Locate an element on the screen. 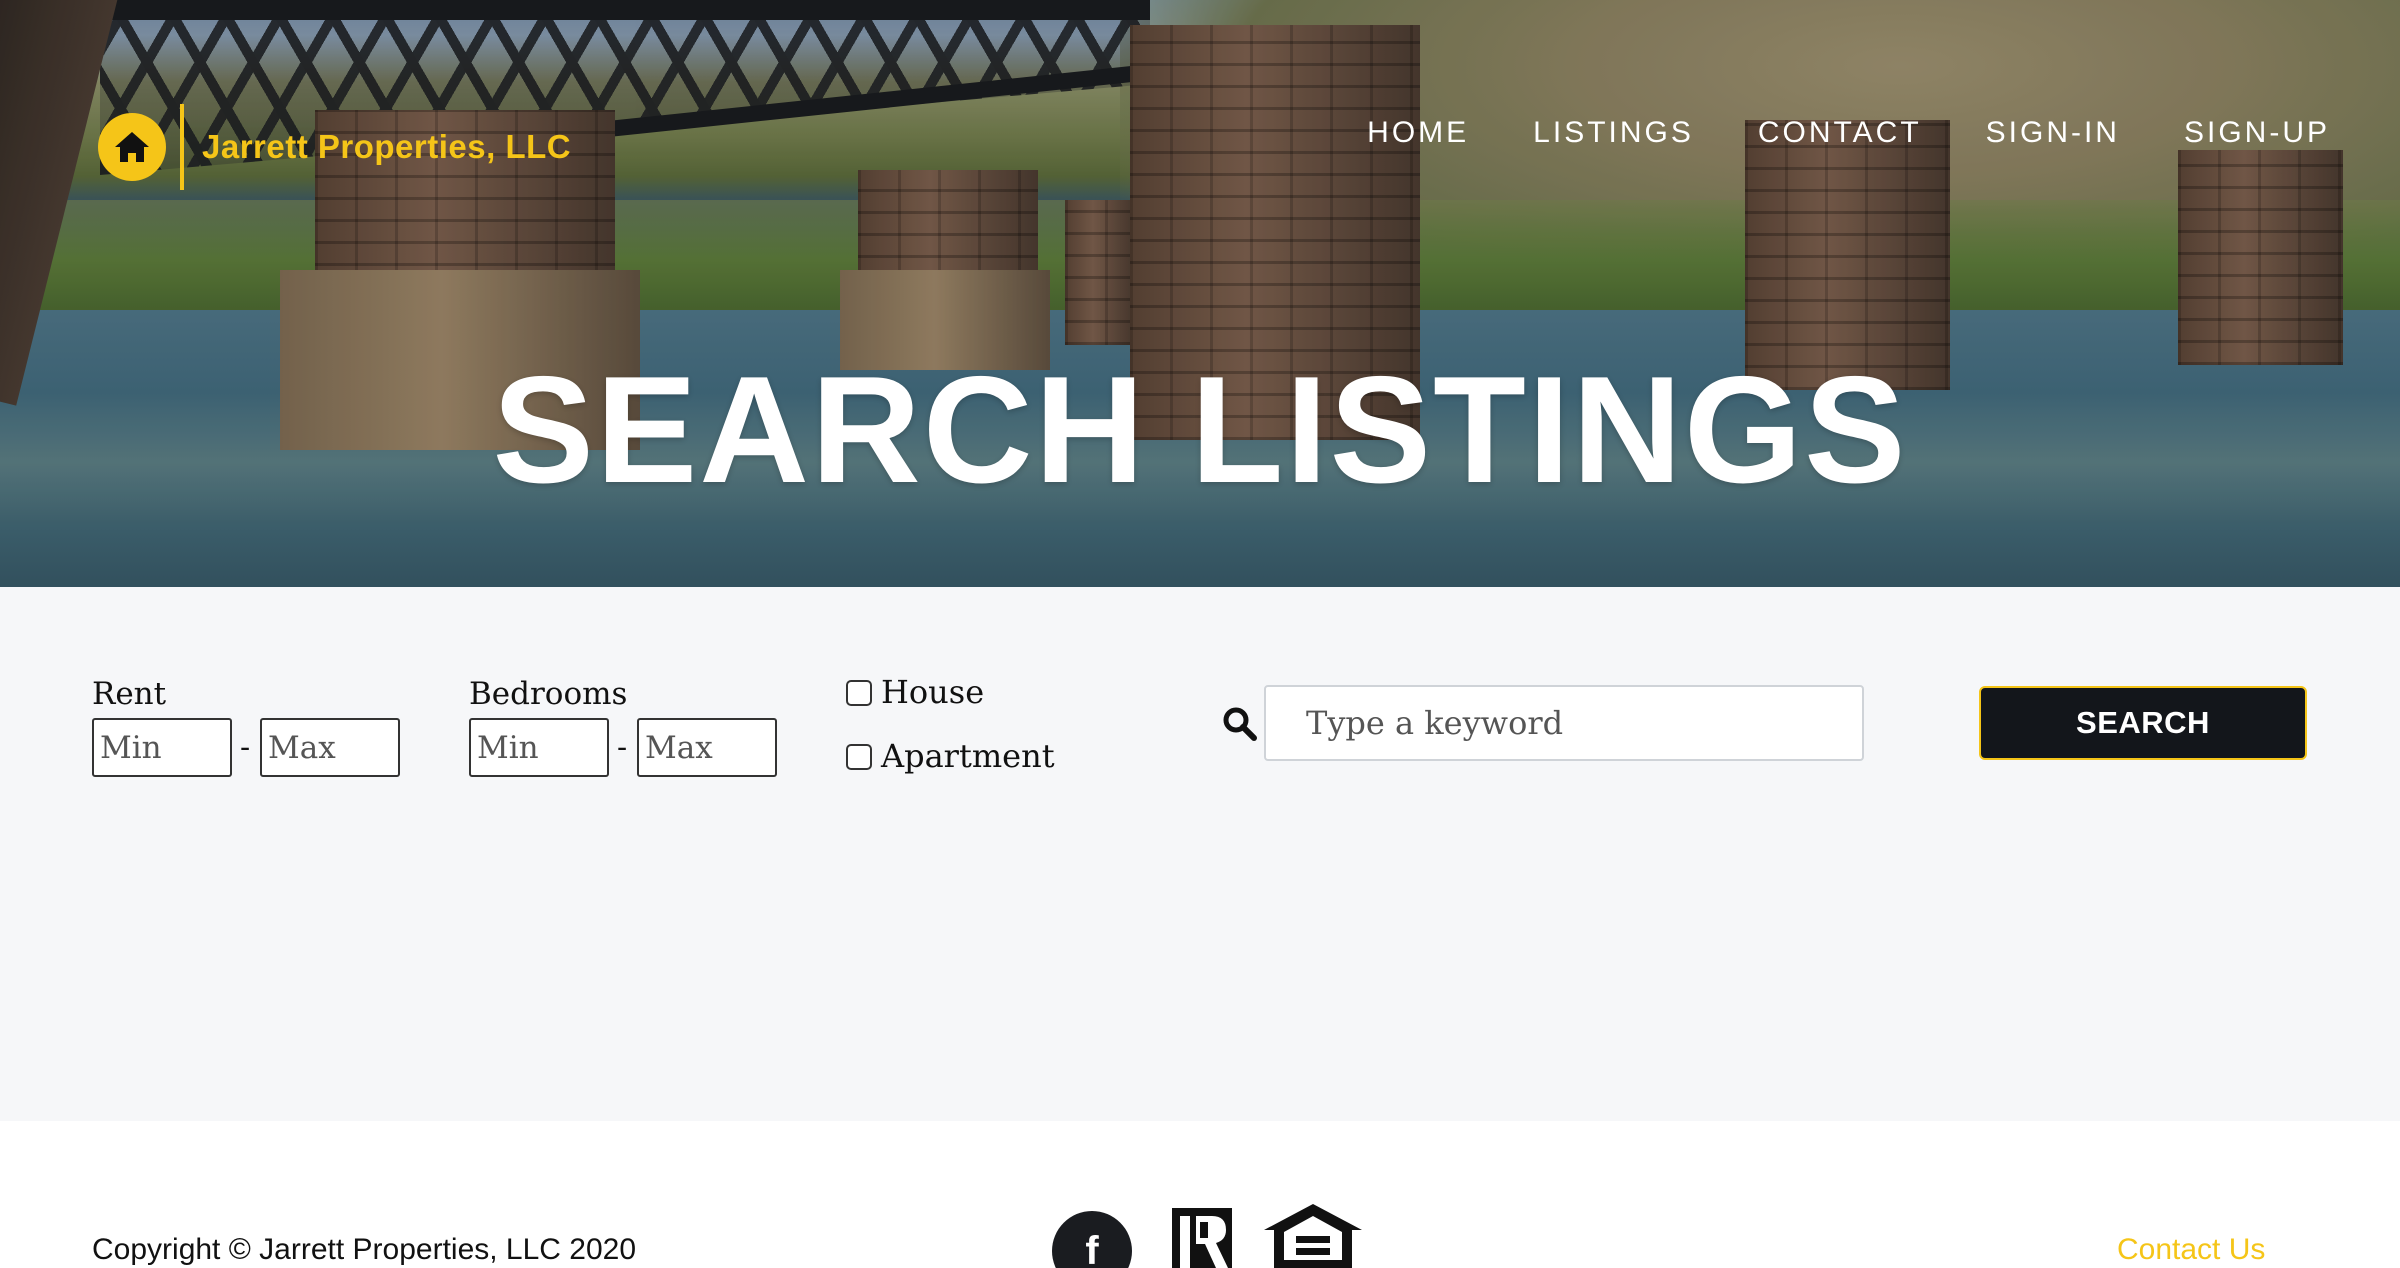  rent-max-input is located at coordinates (330, 747).